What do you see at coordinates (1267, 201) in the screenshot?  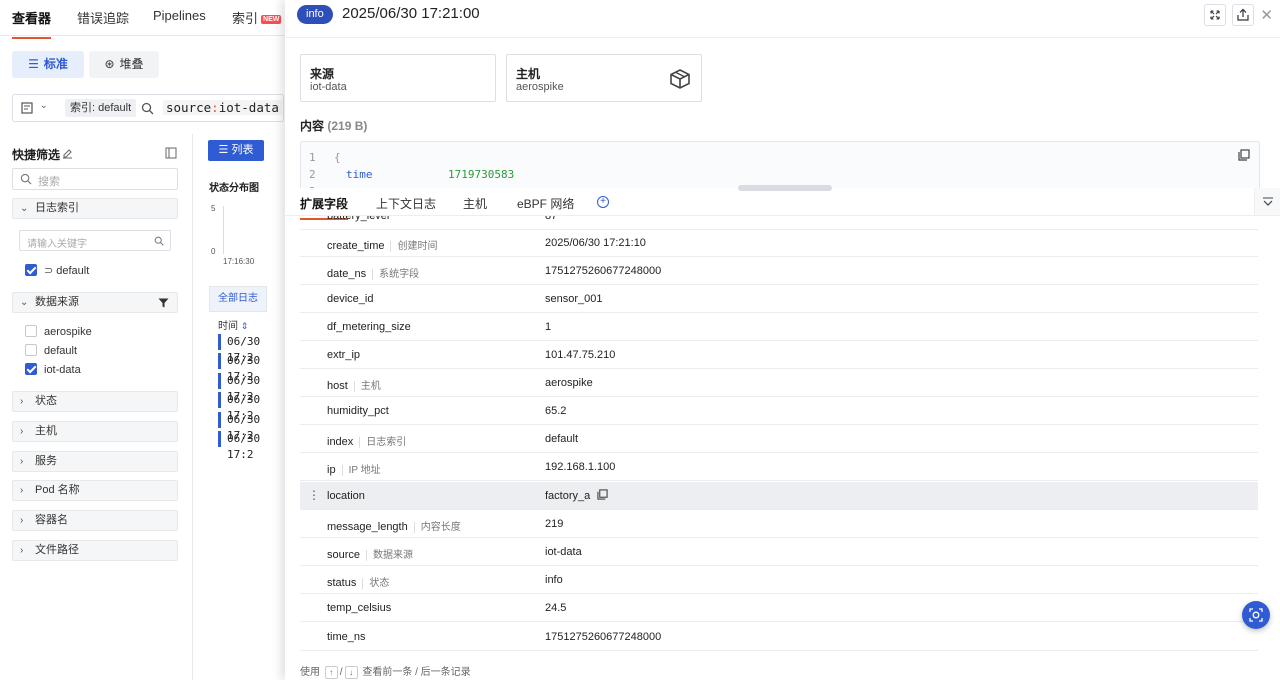 I see `collapse-panel-button` at bounding box center [1267, 201].